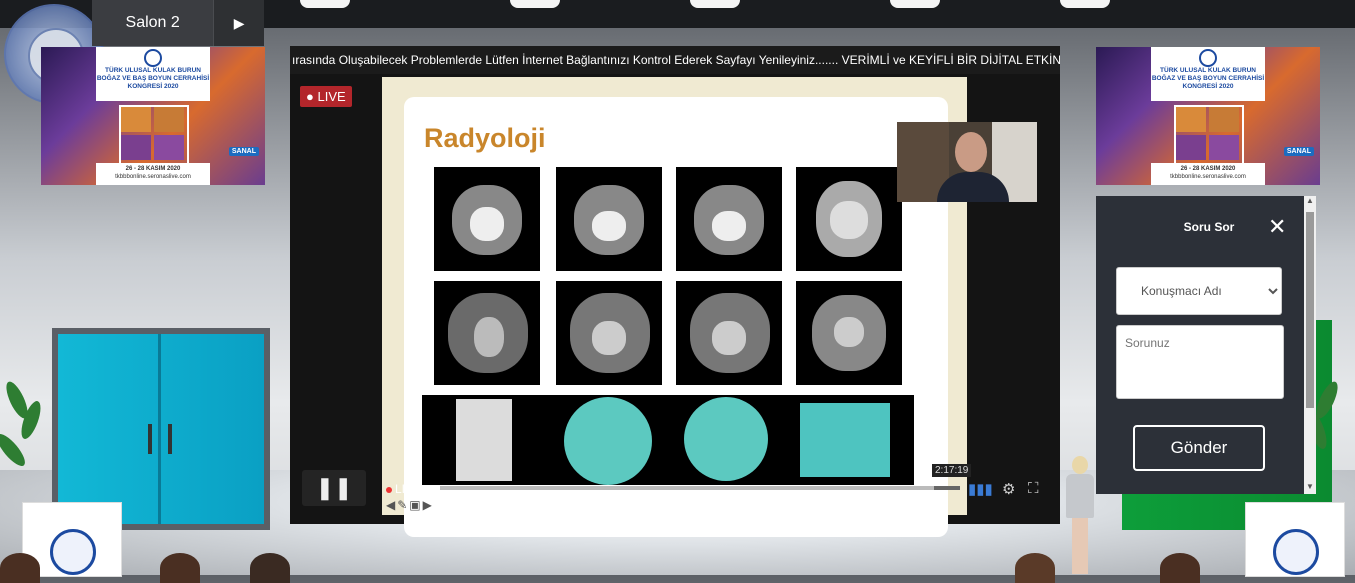 This screenshot has width=1355, height=583. I want to click on door-divider, so click(159, 429).